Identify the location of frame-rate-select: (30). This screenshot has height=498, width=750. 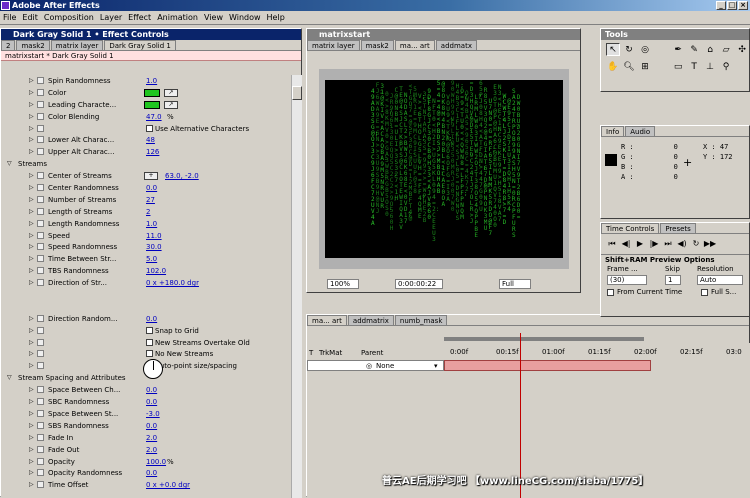
(627, 280).